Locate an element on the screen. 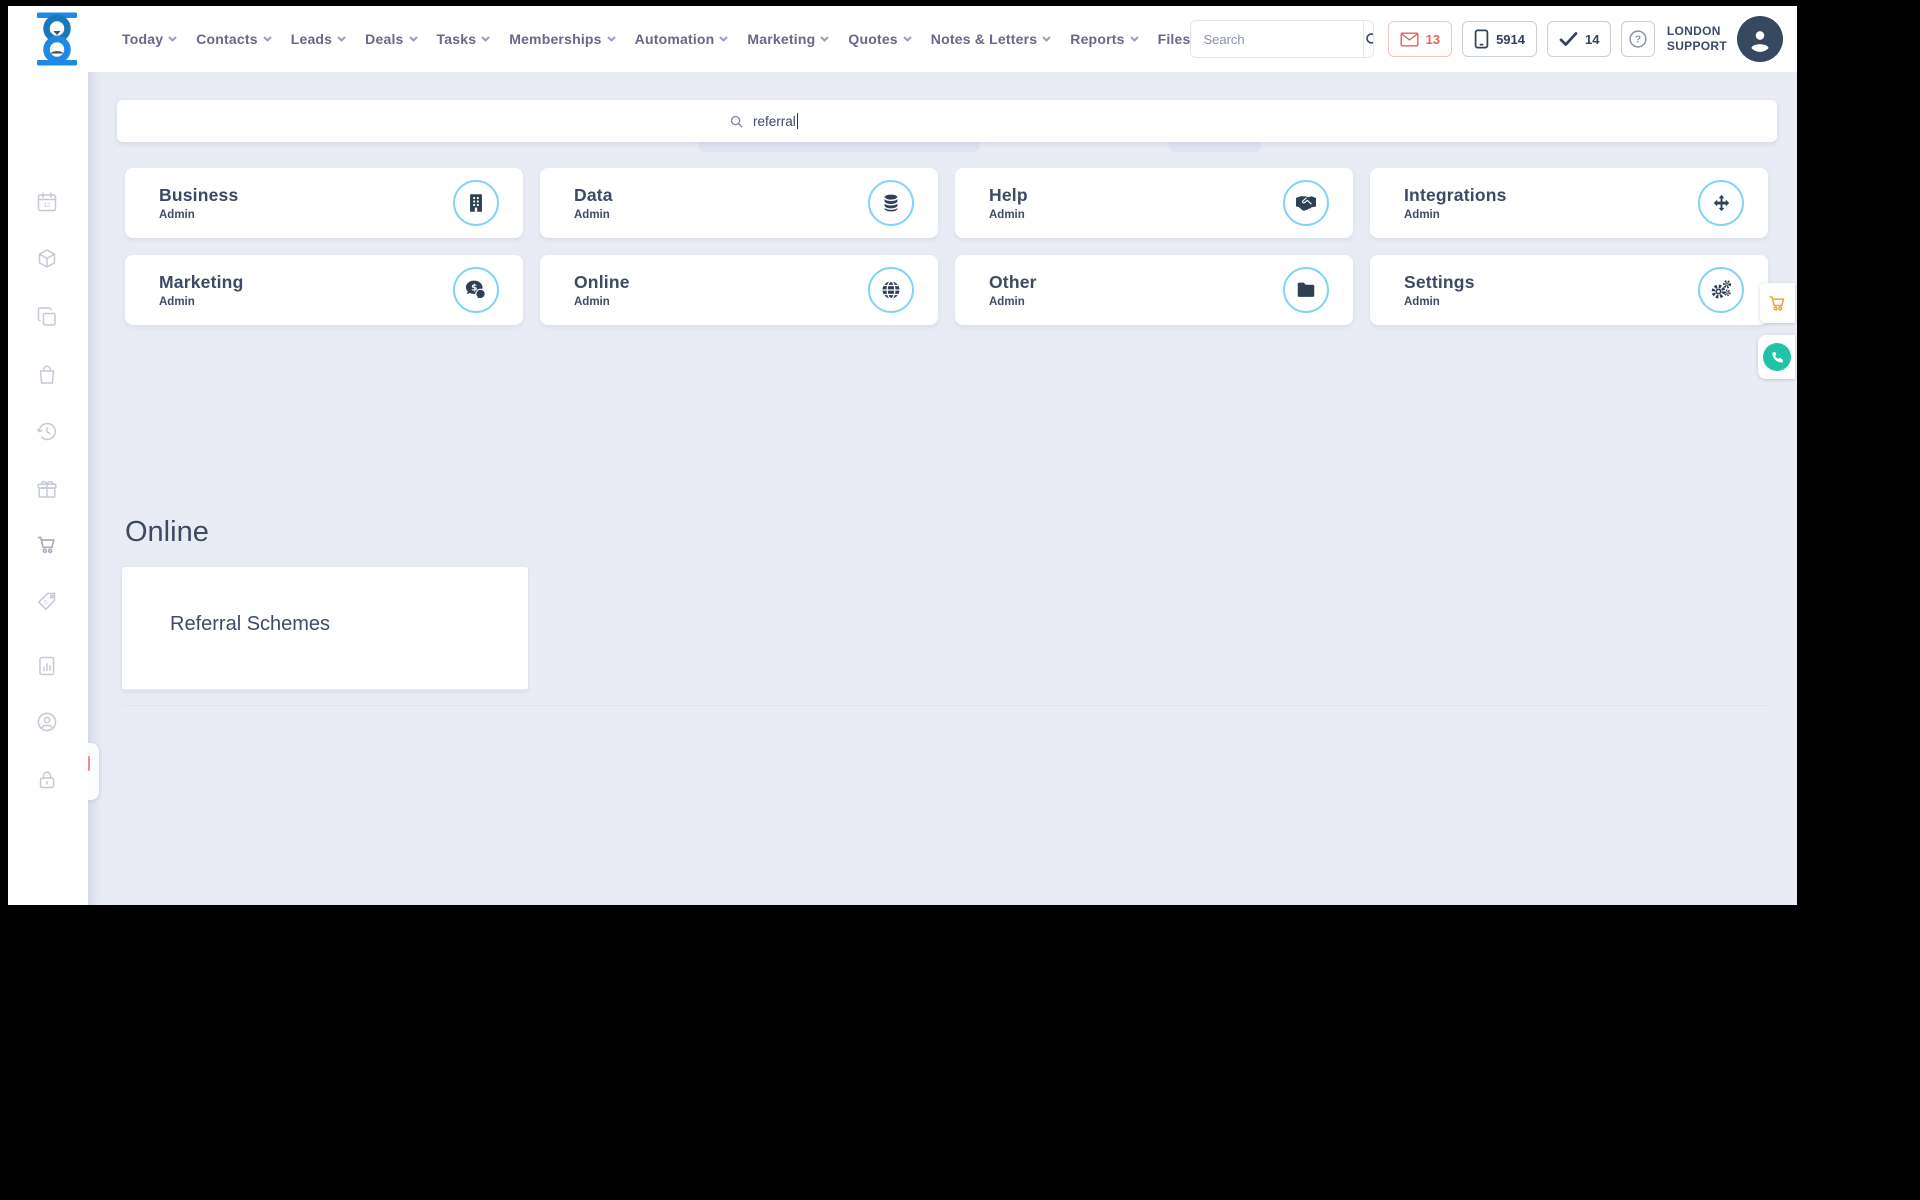 This screenshot has width=1920, height=1200. sidebar-item-cart is located at coordinates (47, 545).